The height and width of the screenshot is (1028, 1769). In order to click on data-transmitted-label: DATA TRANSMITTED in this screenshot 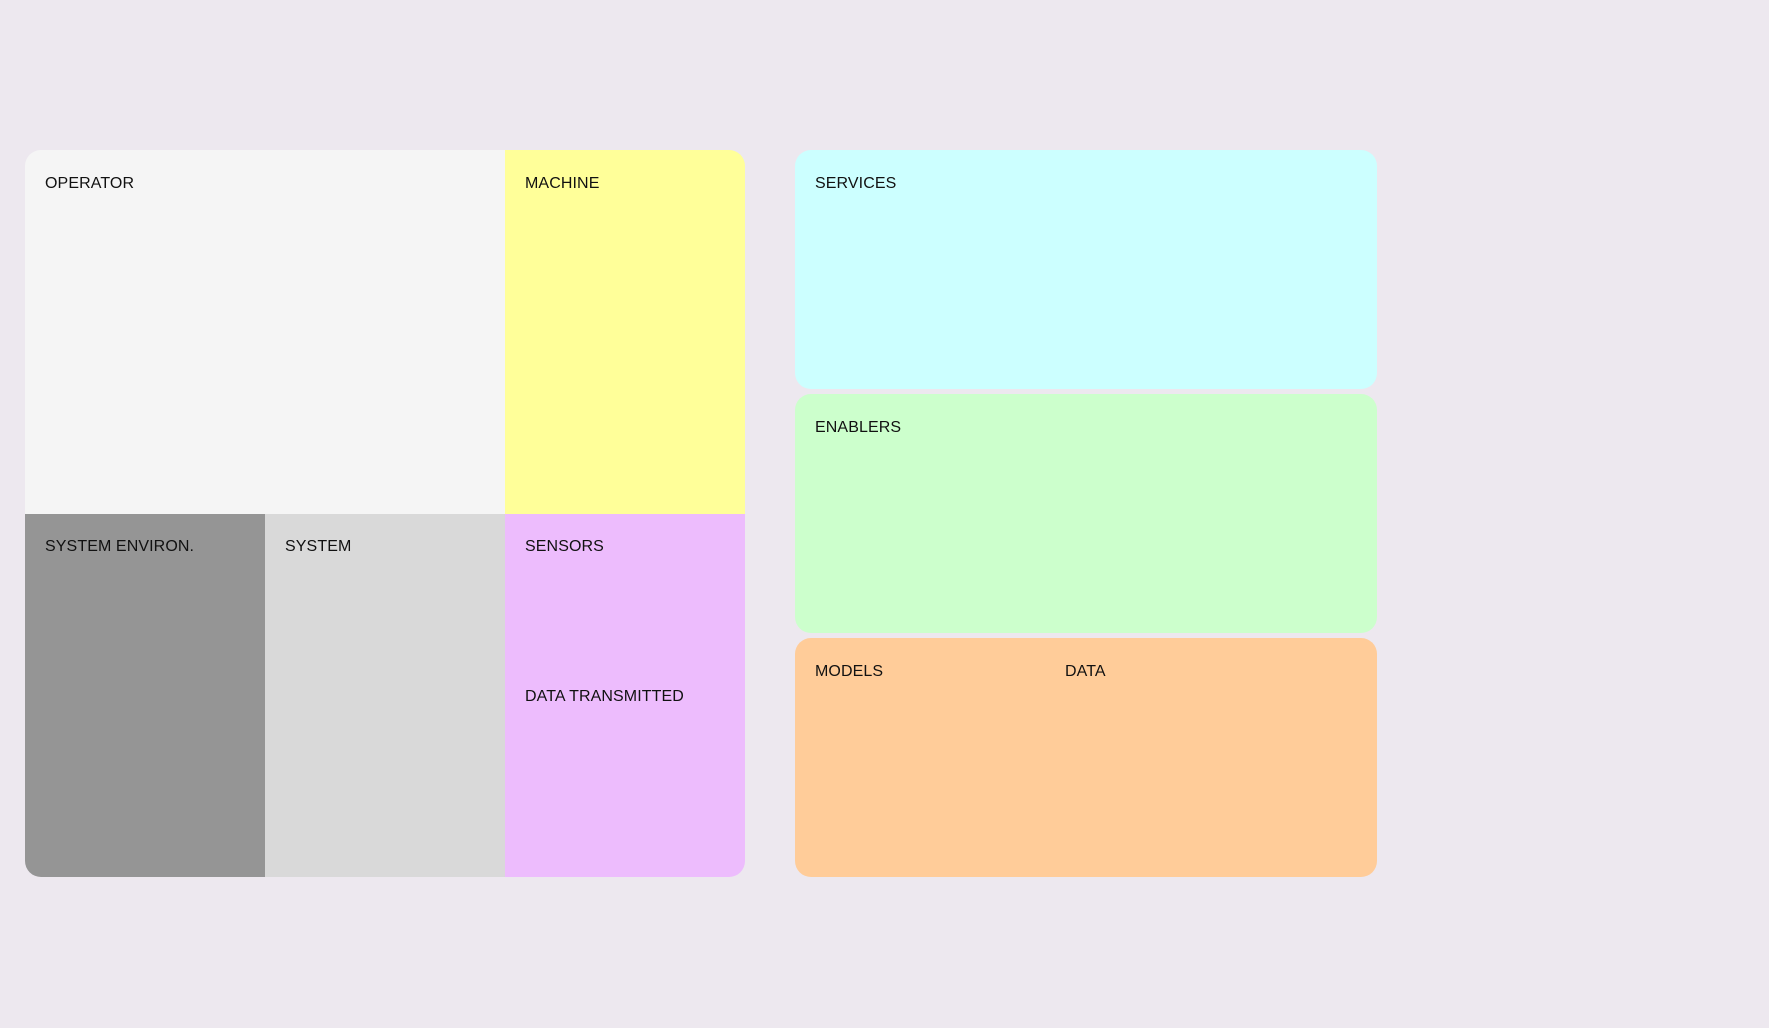, I will do `click(604, 696)`.